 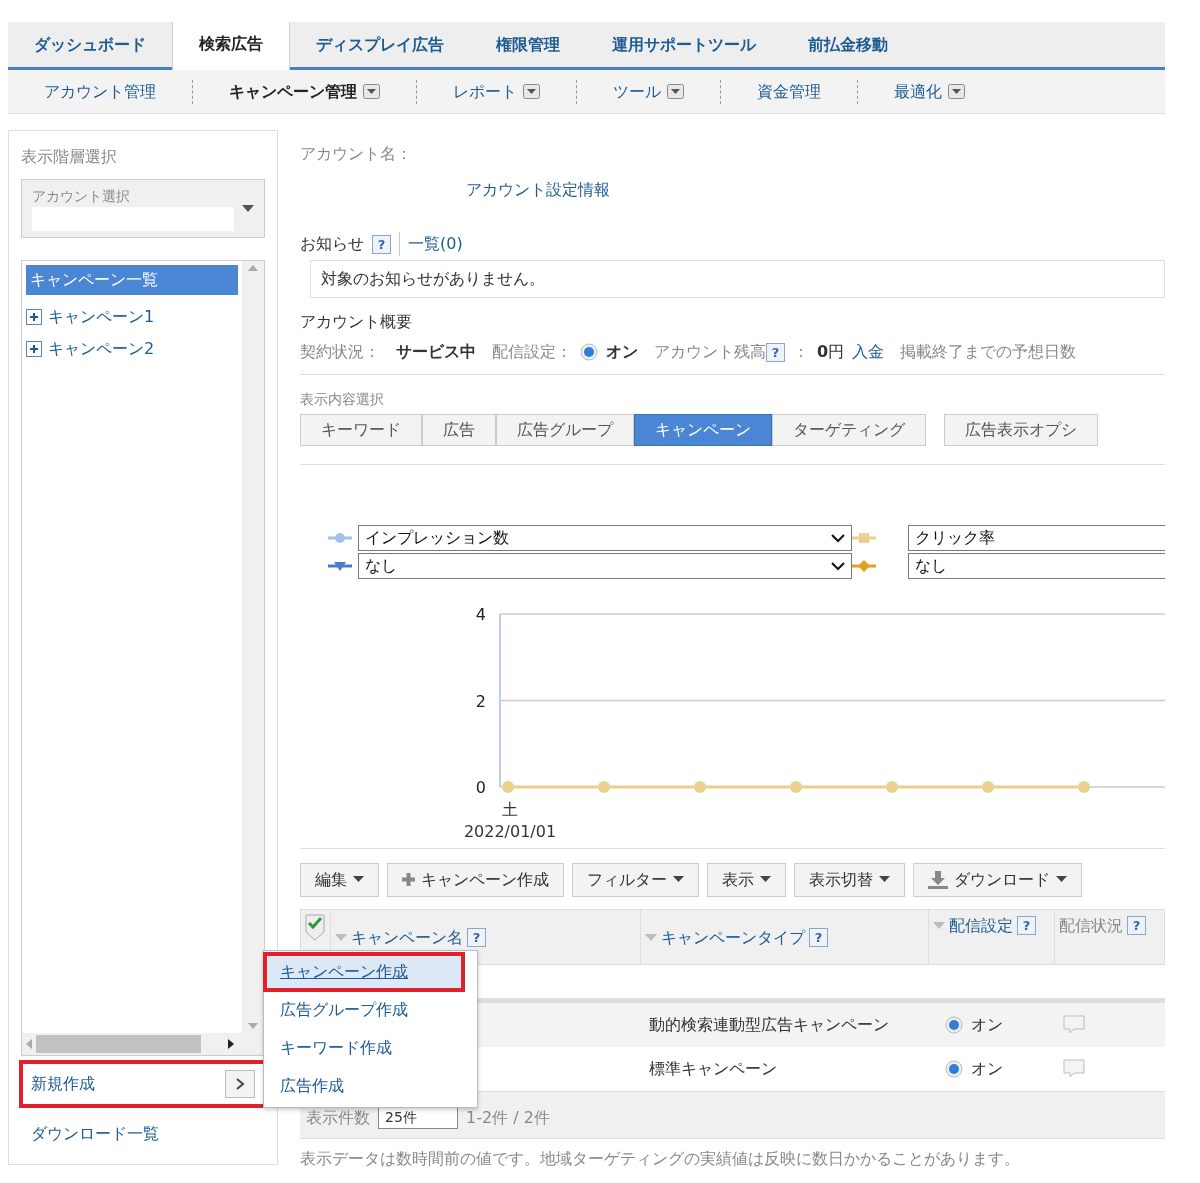 What do you see at coordinates (475, 879) in the screenshot?
I see `toolbar-button: キャンペーン作成` at bounding box center [475, 879].